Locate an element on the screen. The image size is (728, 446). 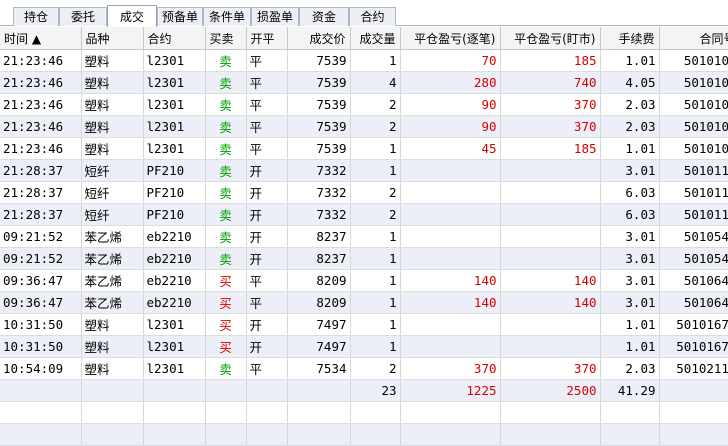
column-quantity-header: 成交量 is located at coordinates (375, 38).